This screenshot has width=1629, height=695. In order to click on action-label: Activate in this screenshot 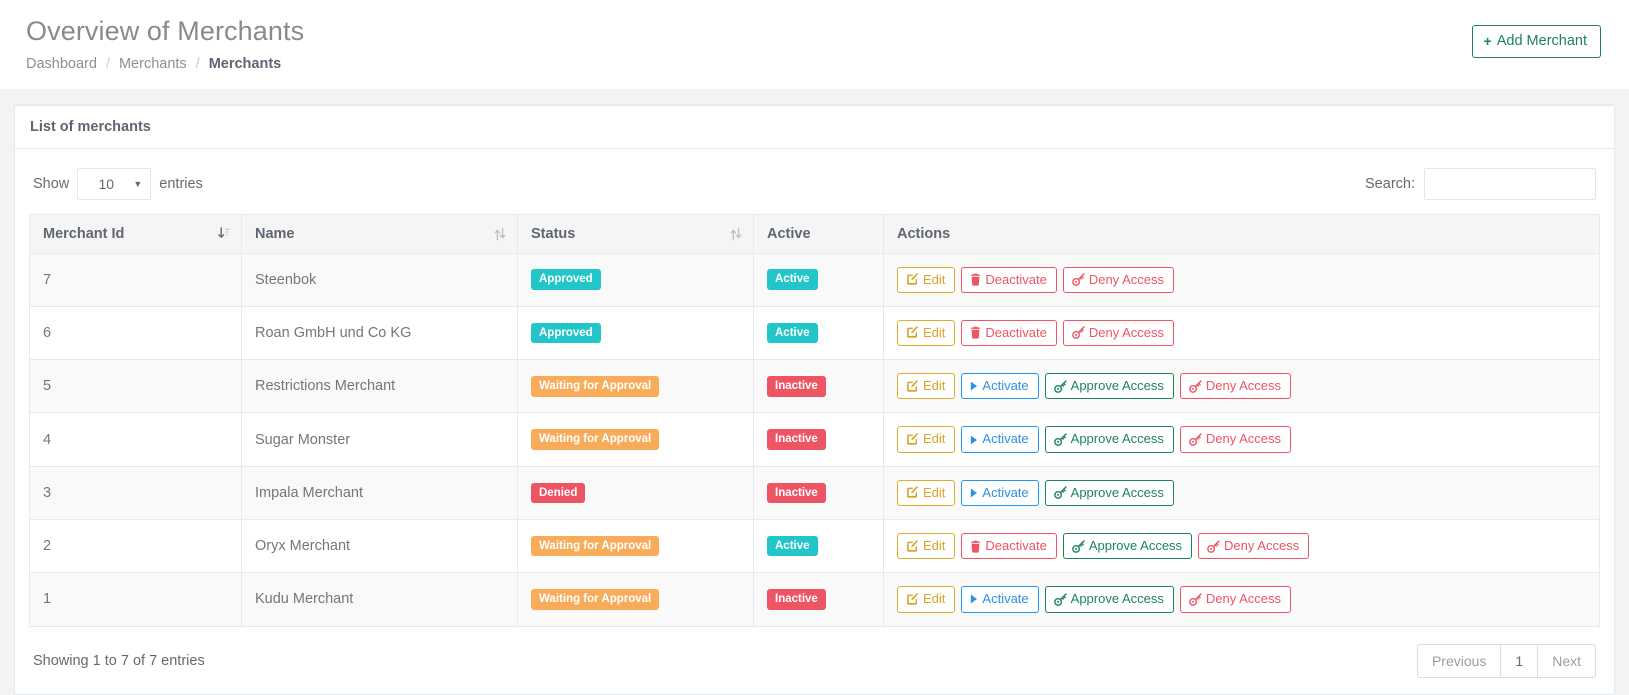, I will do `click(1005, 599)`.